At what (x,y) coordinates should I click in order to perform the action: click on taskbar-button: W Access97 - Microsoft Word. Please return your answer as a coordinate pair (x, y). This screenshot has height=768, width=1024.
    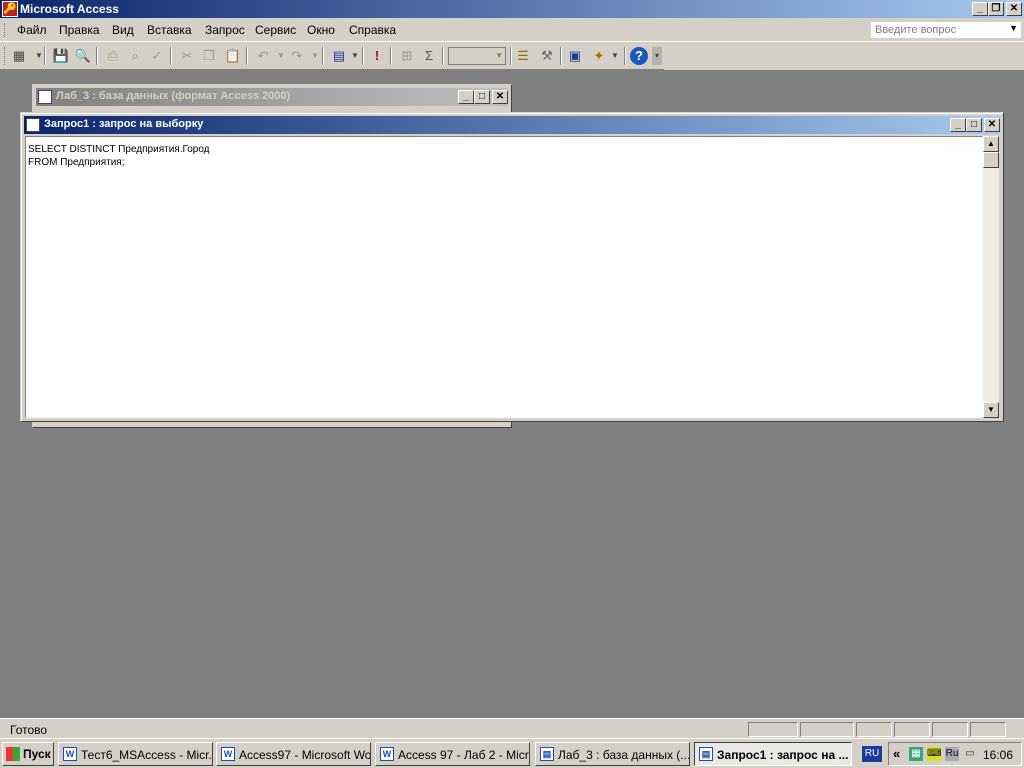
    Looking at the image, I should click on (293, 754).